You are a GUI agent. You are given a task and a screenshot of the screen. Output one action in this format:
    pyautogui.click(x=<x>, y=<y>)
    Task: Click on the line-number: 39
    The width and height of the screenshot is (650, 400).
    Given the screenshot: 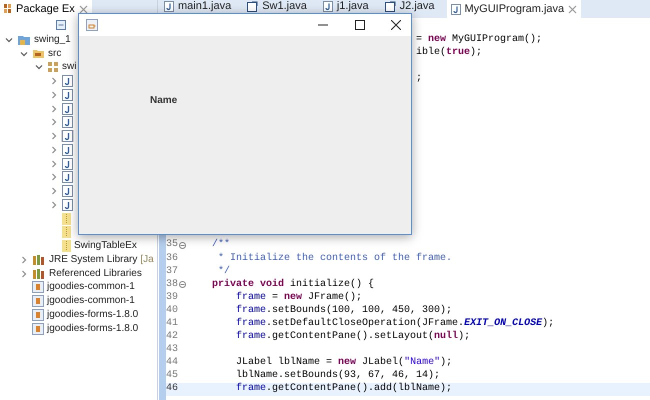 What is the action you would take?
    pyautogui.click(x=172, y=297)
    